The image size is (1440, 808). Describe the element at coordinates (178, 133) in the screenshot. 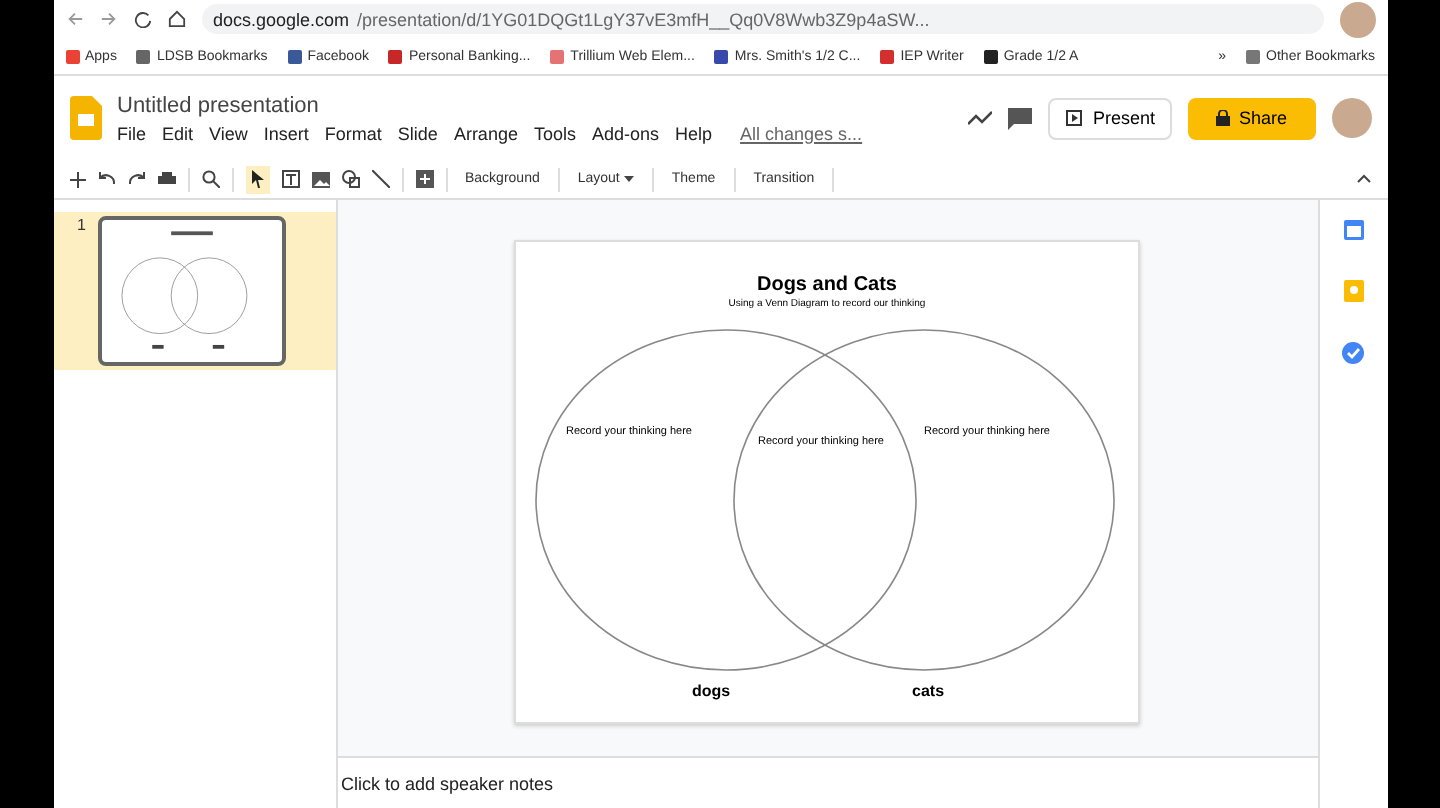

I see `menu-item: Edit` at that location.